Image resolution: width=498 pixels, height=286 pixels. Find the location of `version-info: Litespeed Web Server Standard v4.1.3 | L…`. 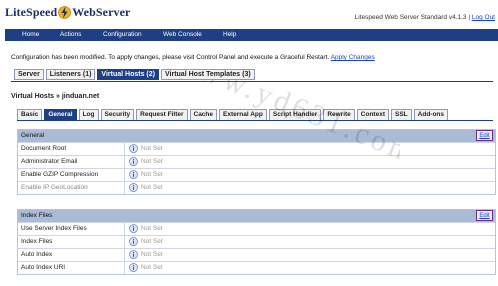

version-info: Litespeed Web Server Standard v4.1.3 | L… is located at coordinates (425, 17).